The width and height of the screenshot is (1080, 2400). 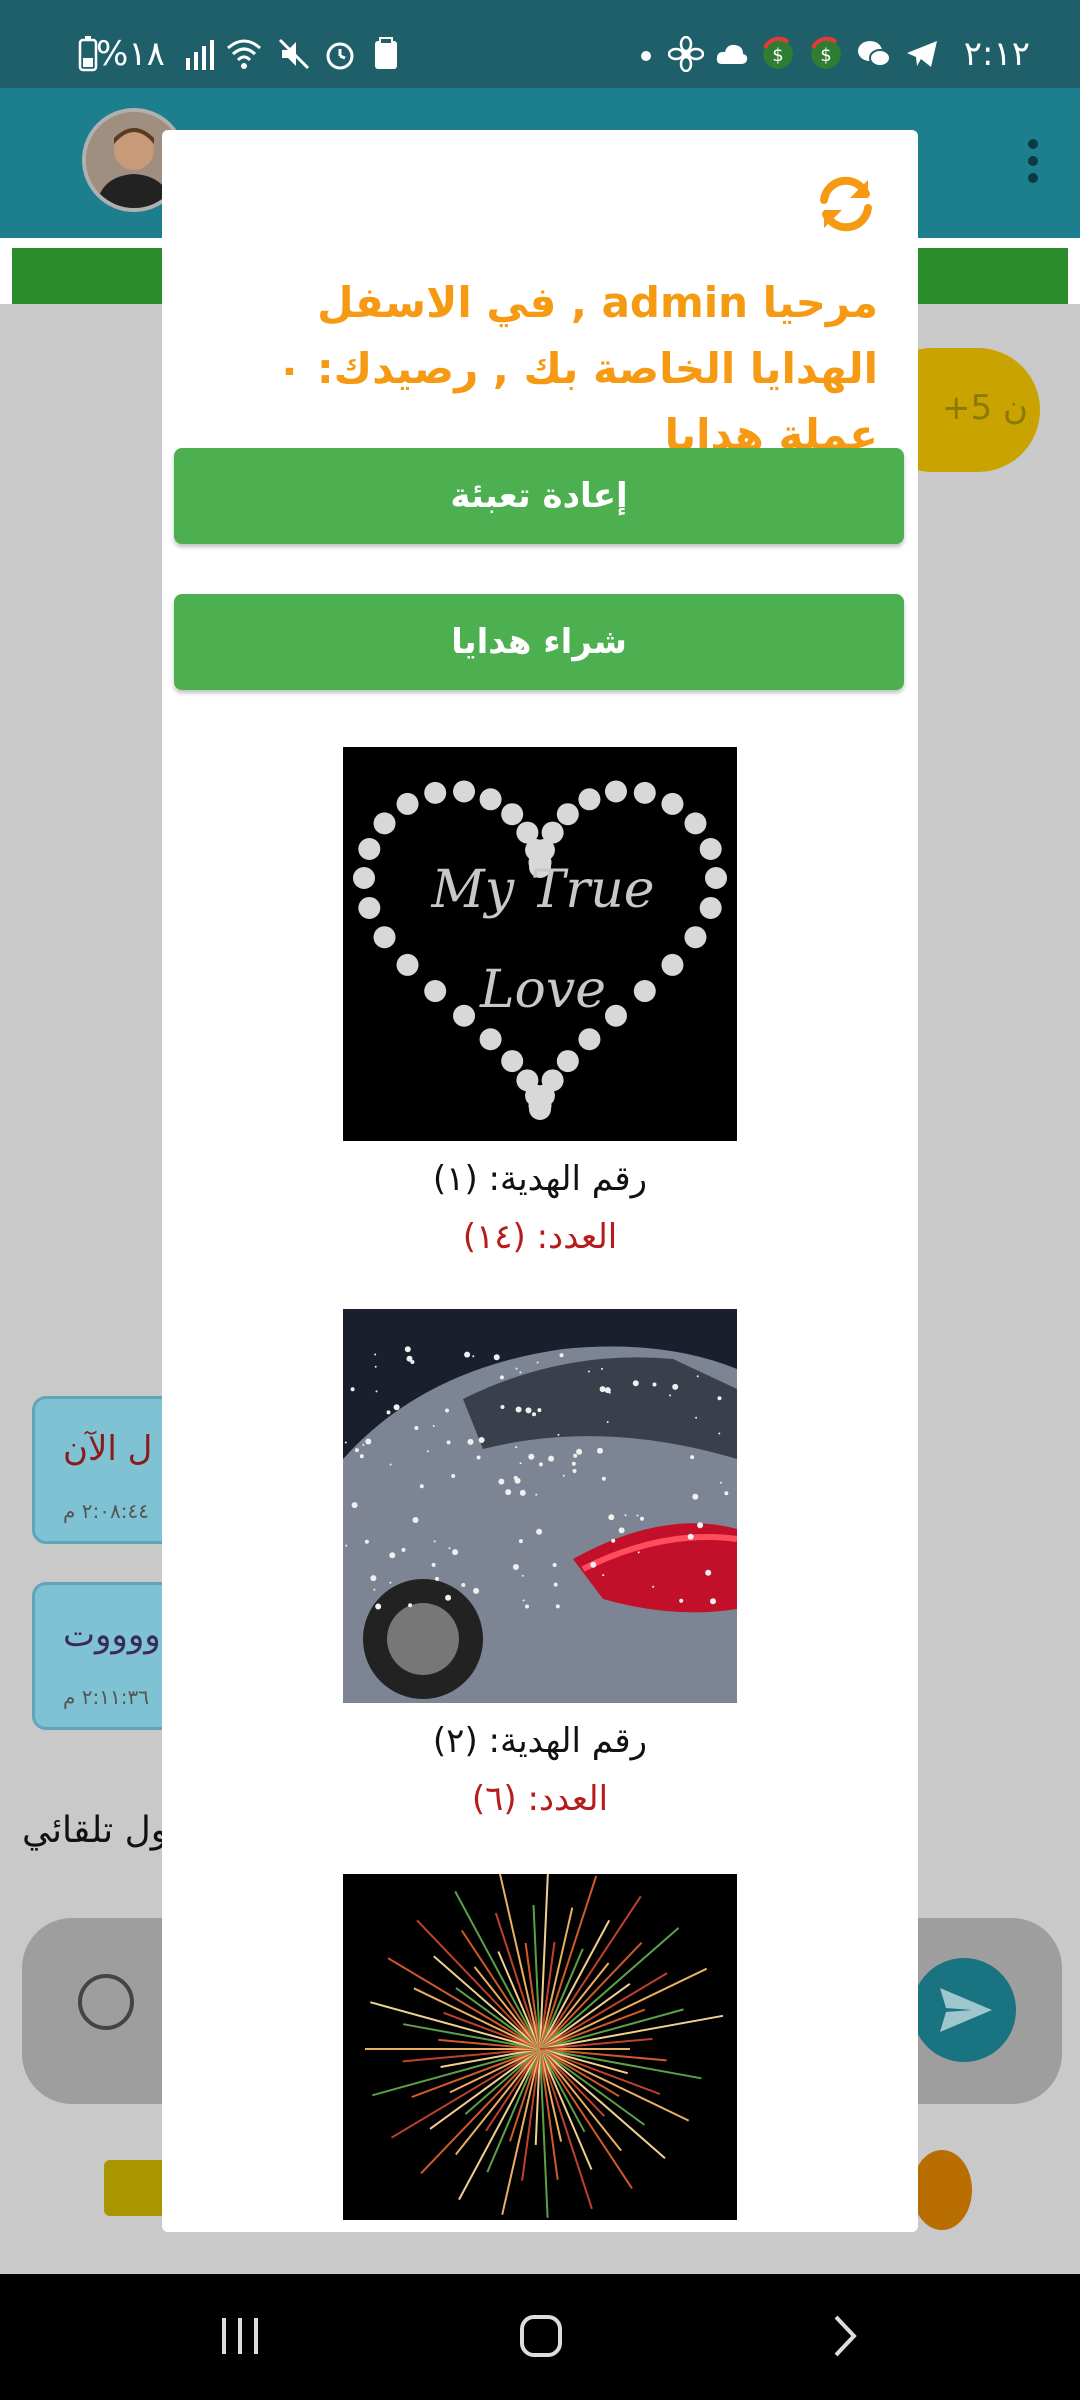 I want to click on money-app-icon: $, so click(x=778, y=52).